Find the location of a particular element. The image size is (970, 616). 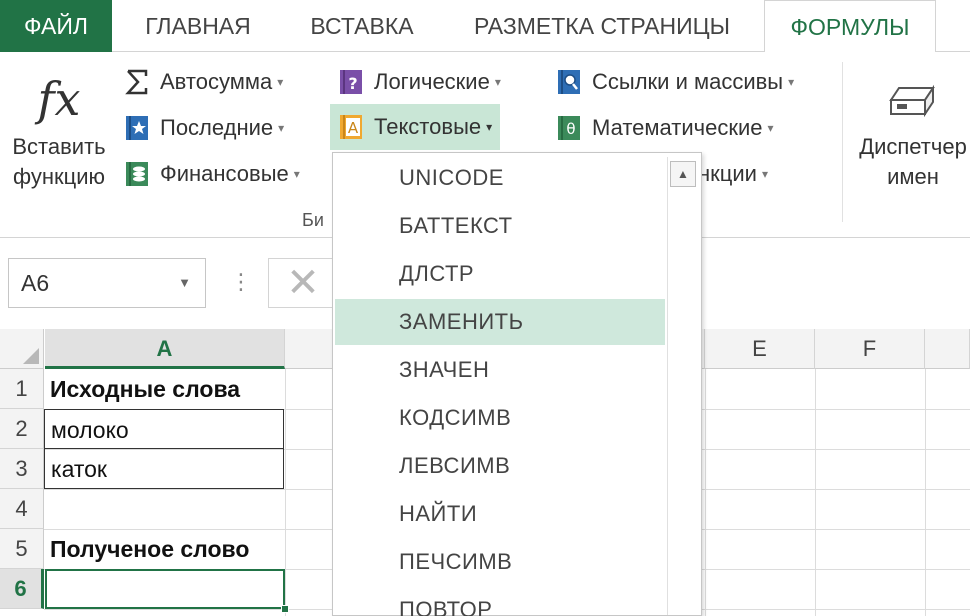

cell-a5: Полученое слово is located at coordinates (164, 549).